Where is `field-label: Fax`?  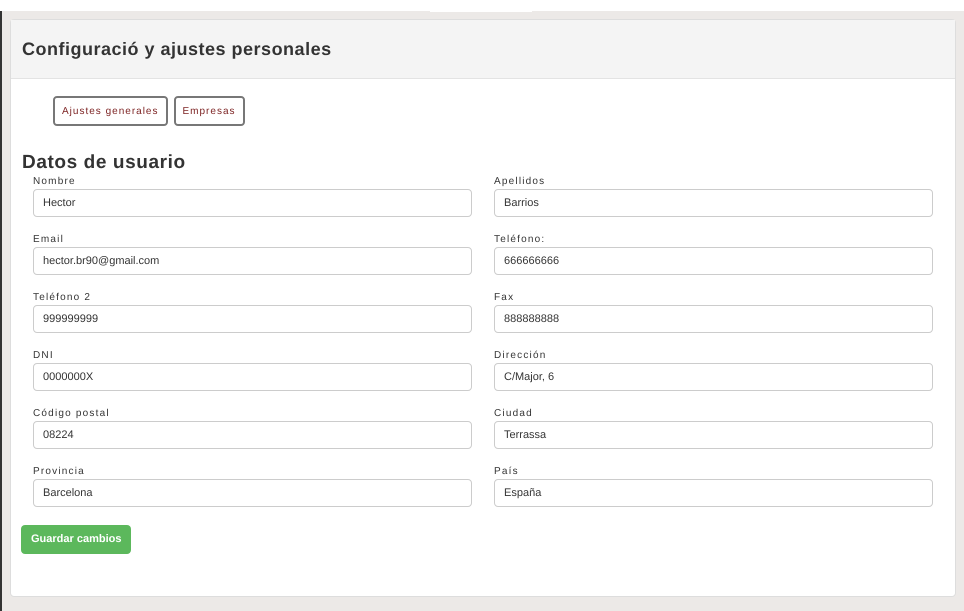
field-label: Fax is located at coordinates (504, 297).